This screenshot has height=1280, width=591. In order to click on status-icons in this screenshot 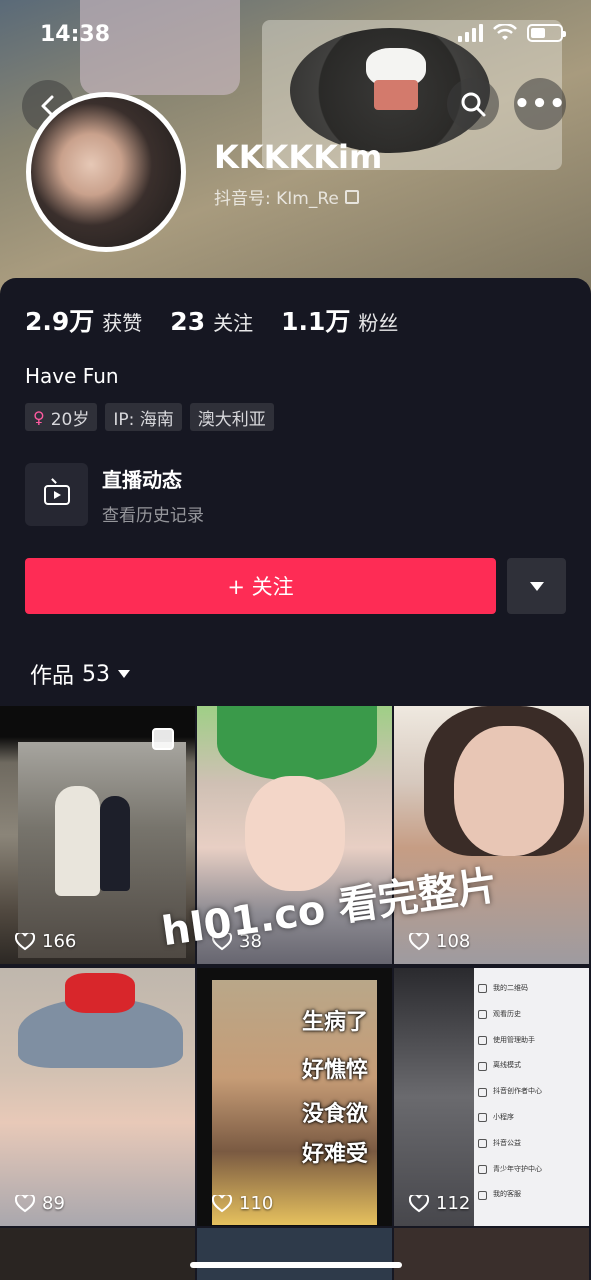, I will do `click(512, 33)`.